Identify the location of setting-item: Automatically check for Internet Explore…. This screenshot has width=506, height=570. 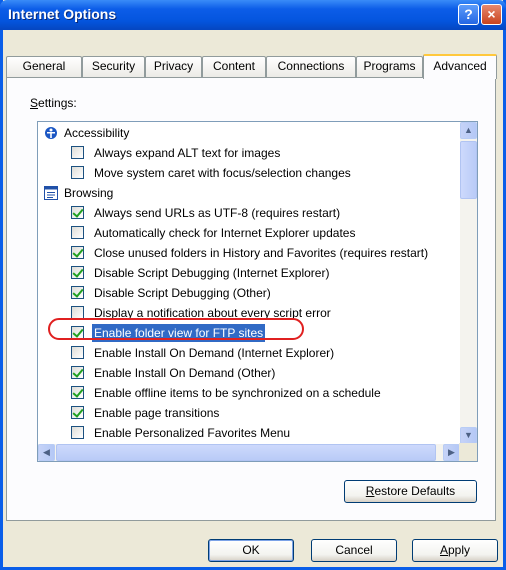
(248, 233).